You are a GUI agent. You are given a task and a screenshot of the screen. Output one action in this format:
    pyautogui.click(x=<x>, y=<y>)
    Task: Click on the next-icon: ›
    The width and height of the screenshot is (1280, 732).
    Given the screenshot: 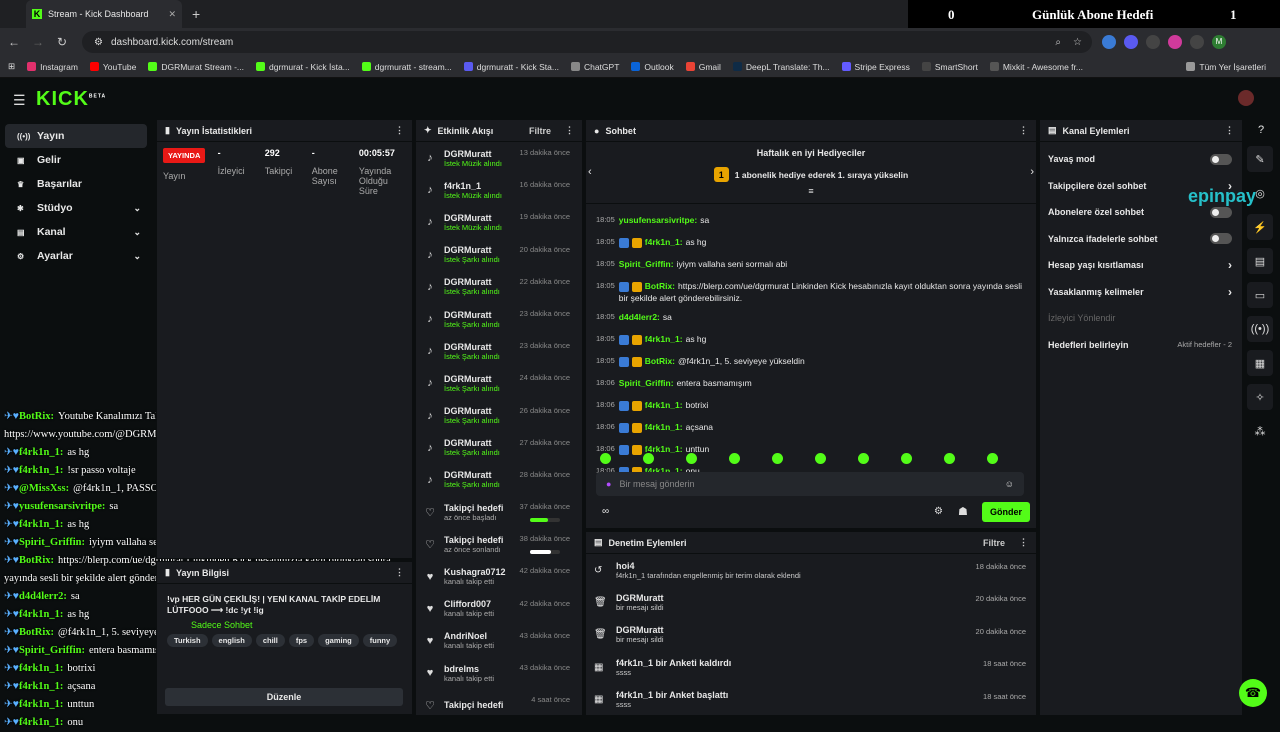 What is the action you would take?
    pyautogui.click(x=1032, y=172)
    